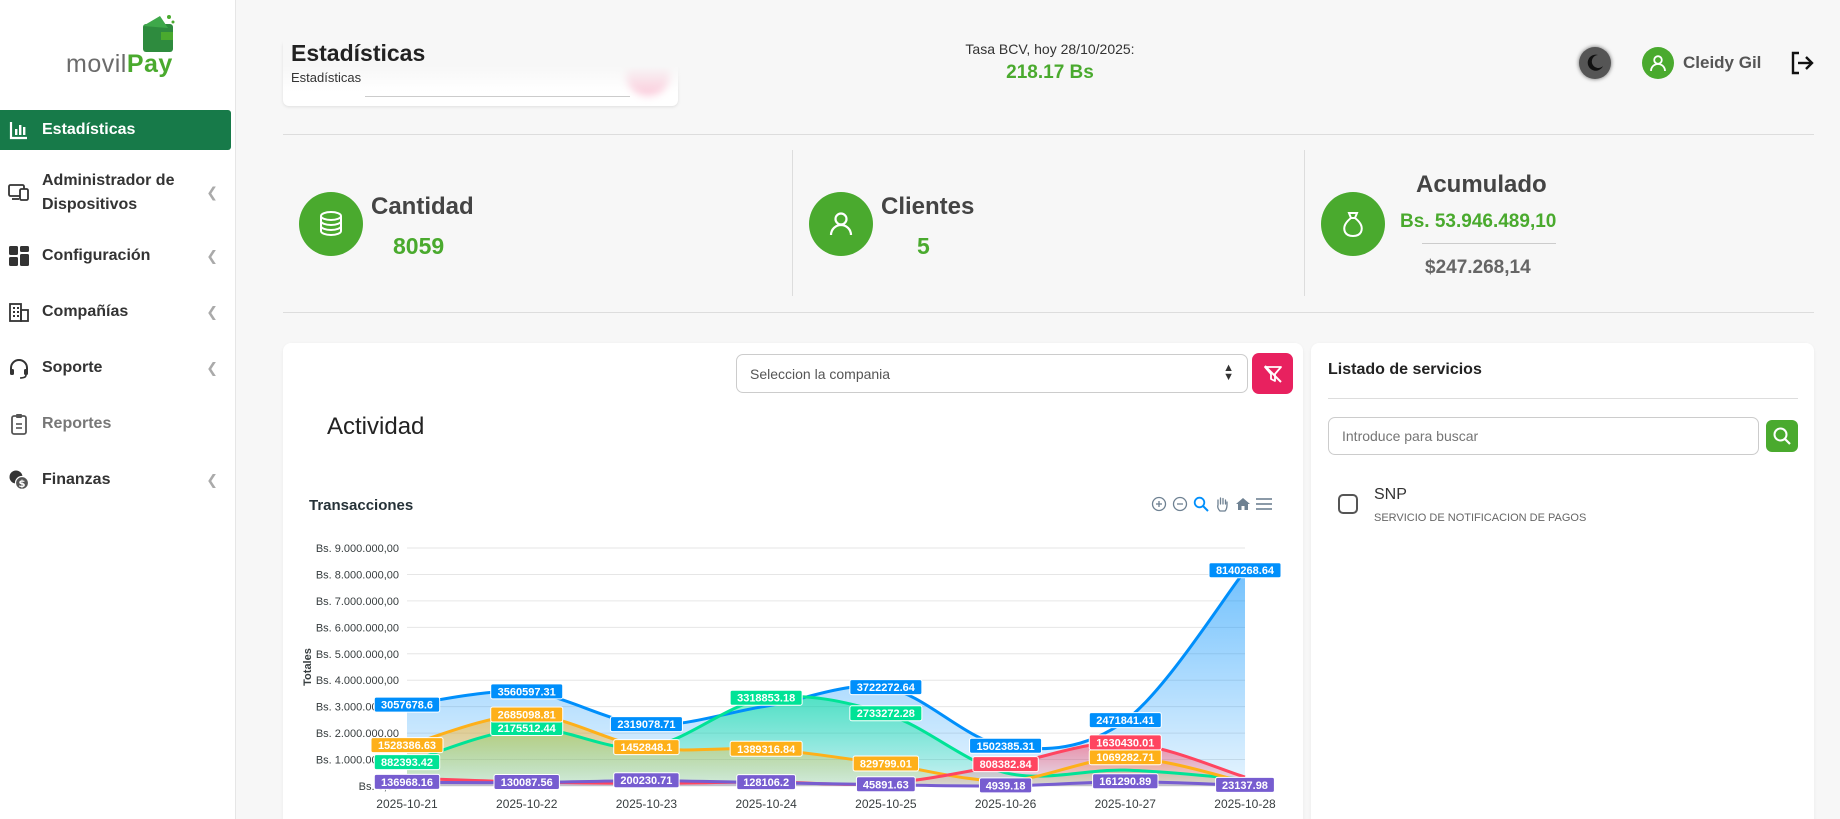 The height and width of the screenshot is (819, 1840). I want to click on stat-acumulado-usd-value: $247.268,14, so click(1478, 267).